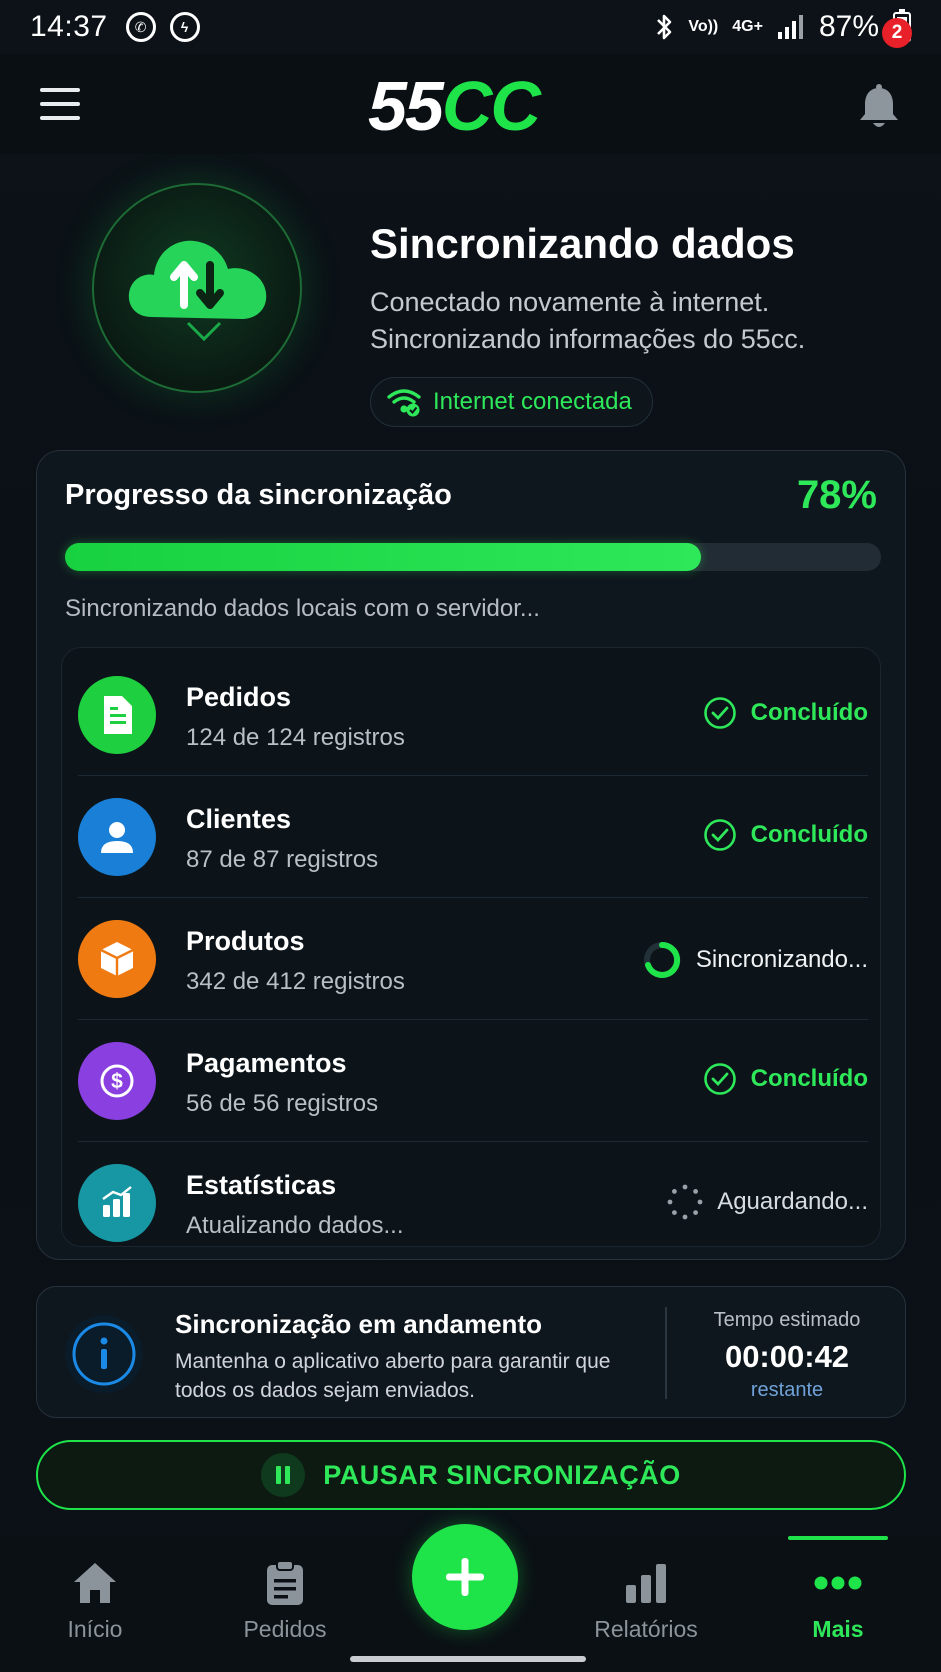 Image resolution: width=941 pixels, height=1672 pixels. Describe the element at coordinates (661, 959) in the screenshot. I see `spinner-icon` at that location.